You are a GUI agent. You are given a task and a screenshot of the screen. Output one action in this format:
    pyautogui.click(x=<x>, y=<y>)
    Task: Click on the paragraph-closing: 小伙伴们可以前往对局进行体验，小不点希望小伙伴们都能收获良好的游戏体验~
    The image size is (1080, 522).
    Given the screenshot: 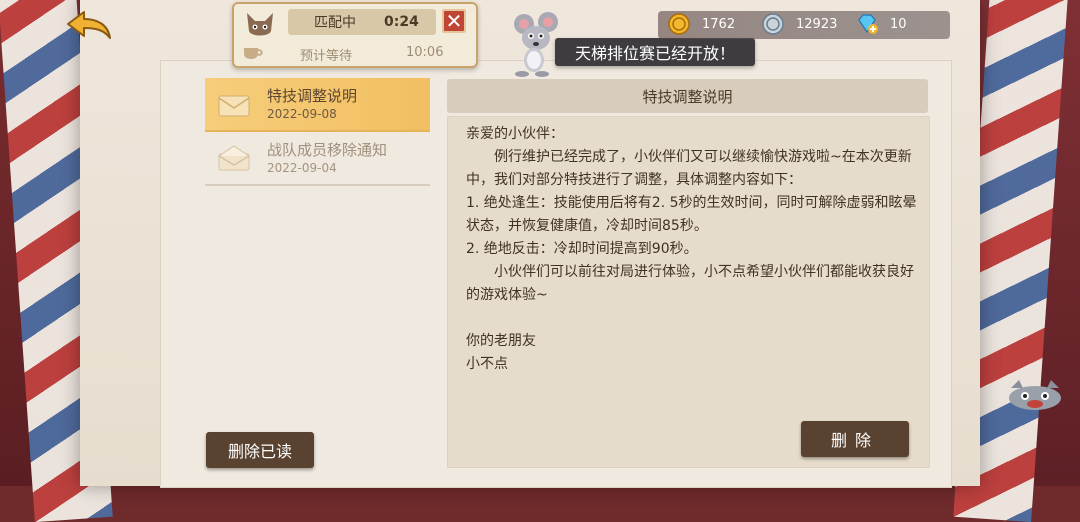 What is the action you would take?
    pyautogui.click(x=690, y=283)
    